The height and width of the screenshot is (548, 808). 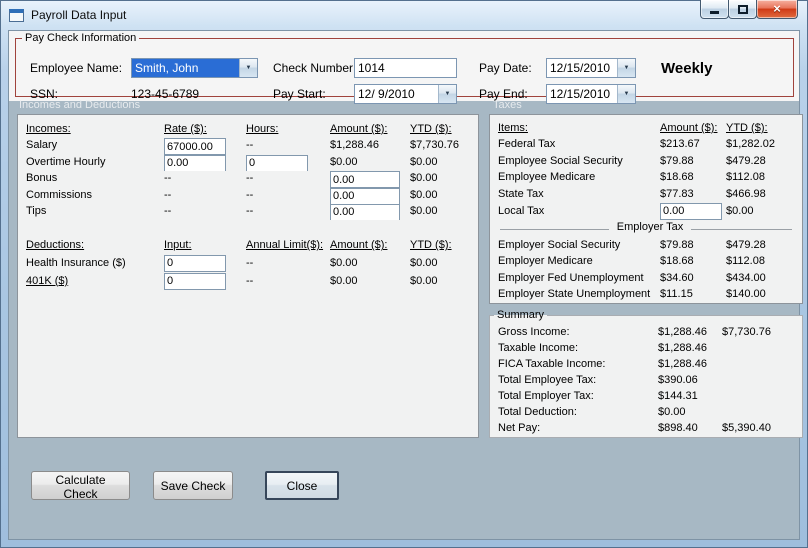 What do you see at coordinates (48, 129) in the screenshot?
I see `column-header: Incomes:` at bounding box center [48, 129].